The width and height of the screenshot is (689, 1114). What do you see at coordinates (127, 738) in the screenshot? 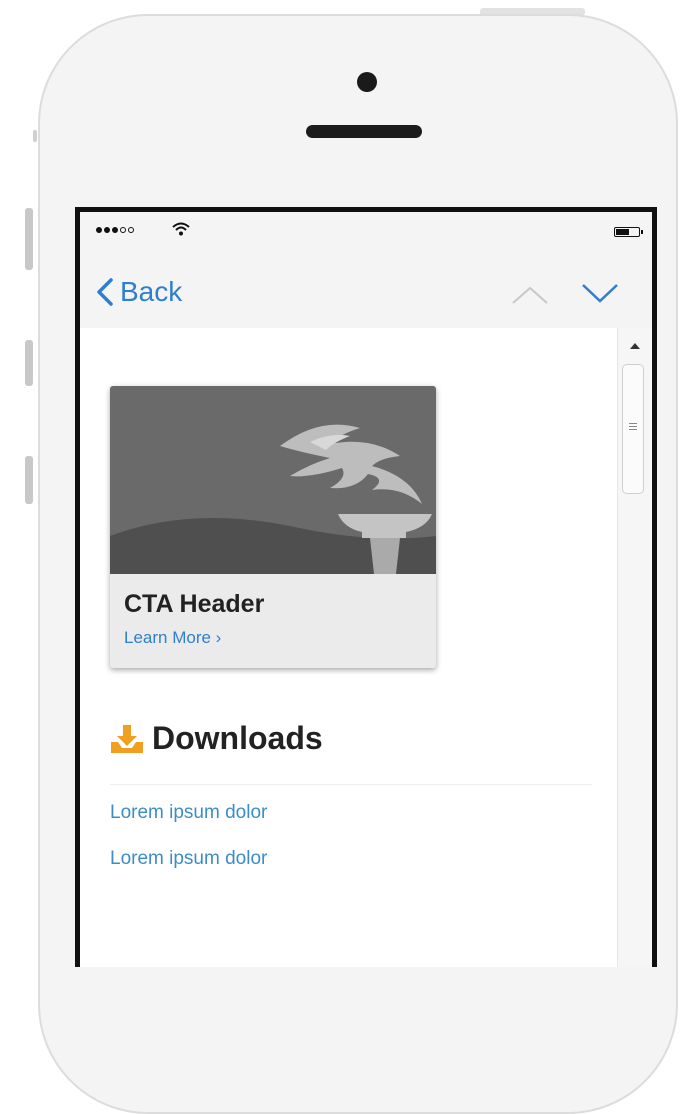
I see `download-icon` at bounding box center [127, 738].